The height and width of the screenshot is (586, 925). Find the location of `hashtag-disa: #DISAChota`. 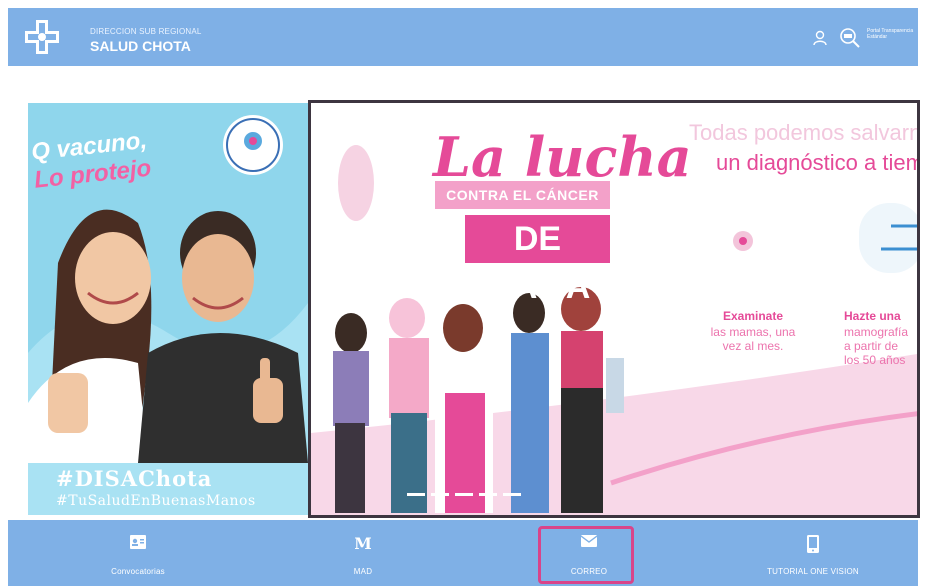

hashtag-disa: #DISAChota is located at coordinates (134, 478).